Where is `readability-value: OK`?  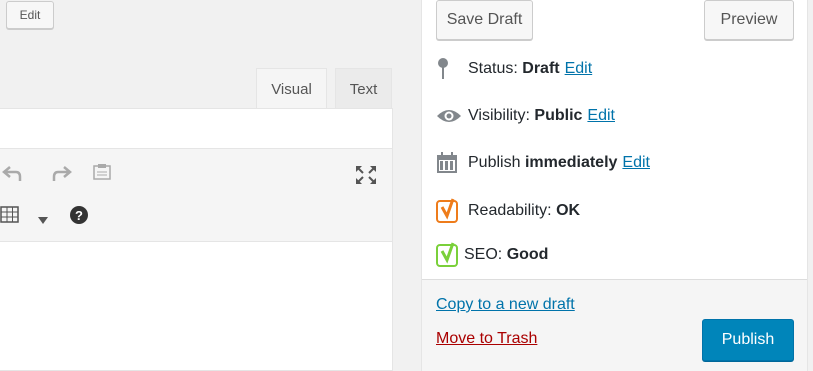
readability-value: OK is located at coordinates (568, 210).